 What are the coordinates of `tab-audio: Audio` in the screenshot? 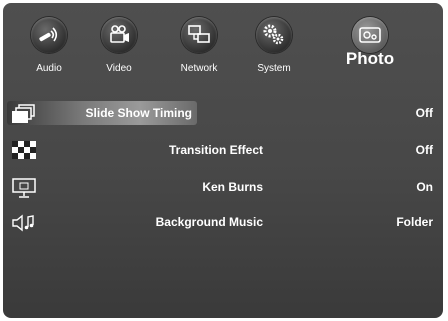 It's located at (49, 45).